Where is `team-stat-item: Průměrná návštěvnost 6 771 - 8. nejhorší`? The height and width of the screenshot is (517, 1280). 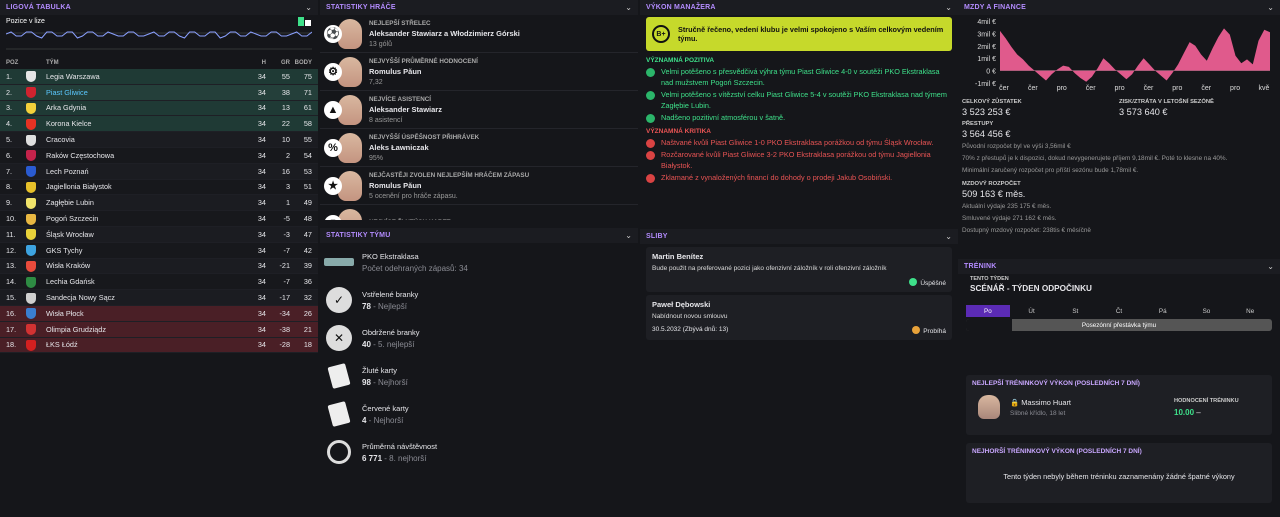 team-stat-item: Průměrná návštěvnost 6 771 - 8. nejhorší is located at coordinates (479, 452).